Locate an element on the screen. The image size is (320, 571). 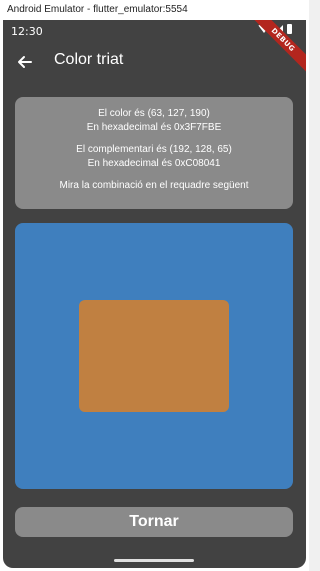
complement-hex-text: En hexadecimal és 0xC08041 is located at coordinates (154, 163).